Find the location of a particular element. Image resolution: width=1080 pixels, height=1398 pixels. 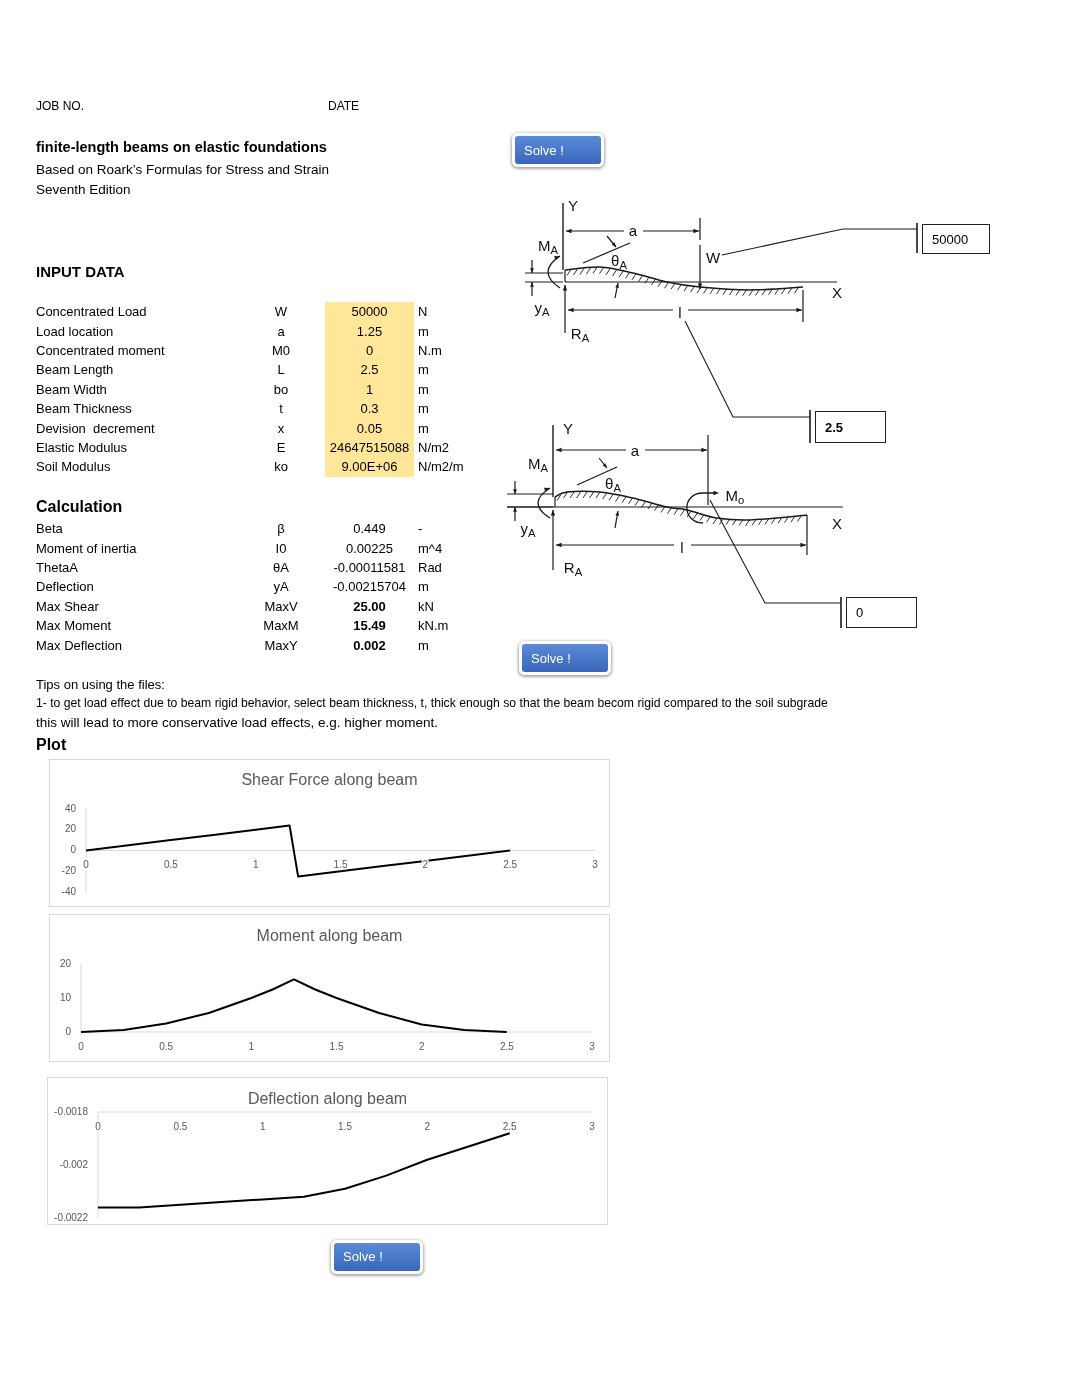

symbol-label: E is located at coordinates (281, 448).